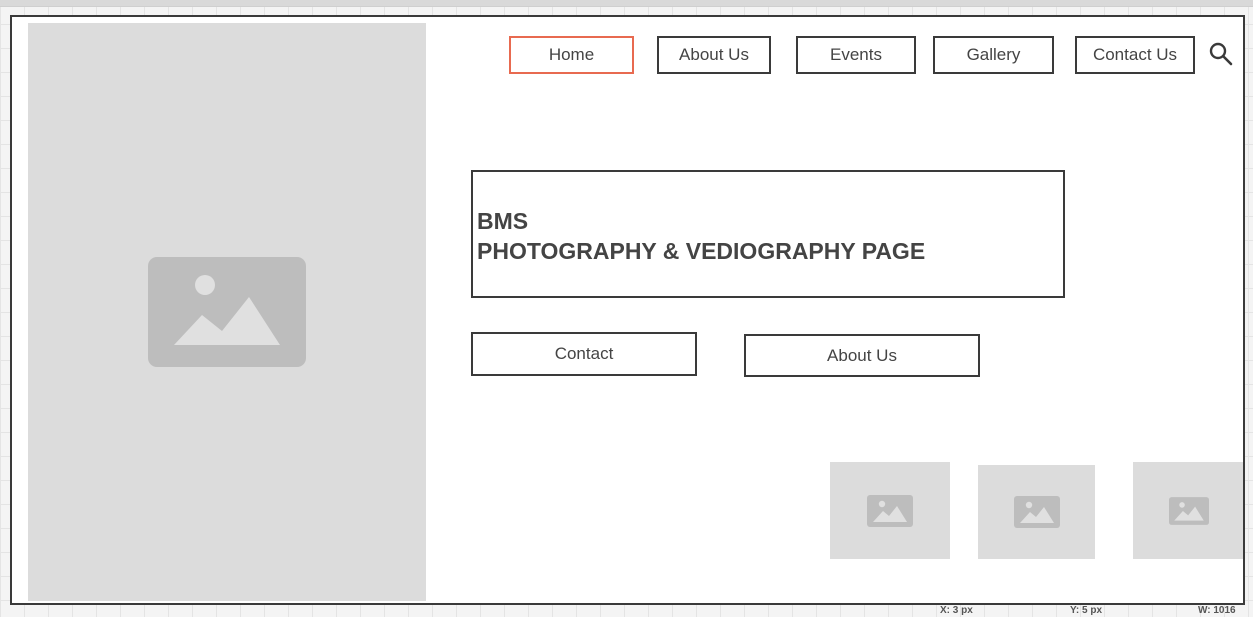 Image resolution: width=1253 pixels, height=617 pixels. I want to click on about-us-button: About Us, so click(862, 355).